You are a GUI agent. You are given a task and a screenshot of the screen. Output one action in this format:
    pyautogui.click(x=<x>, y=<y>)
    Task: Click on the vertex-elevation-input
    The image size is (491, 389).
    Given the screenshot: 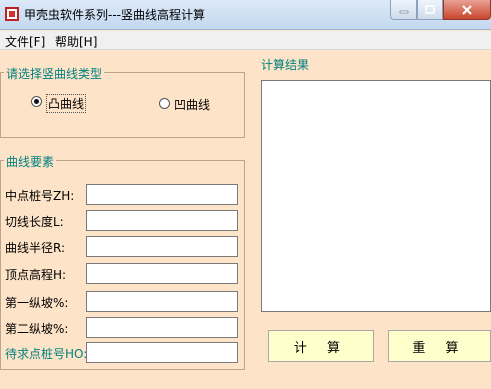 What is the action you would take?
    pyautogui.click(x=162, y=273)
    